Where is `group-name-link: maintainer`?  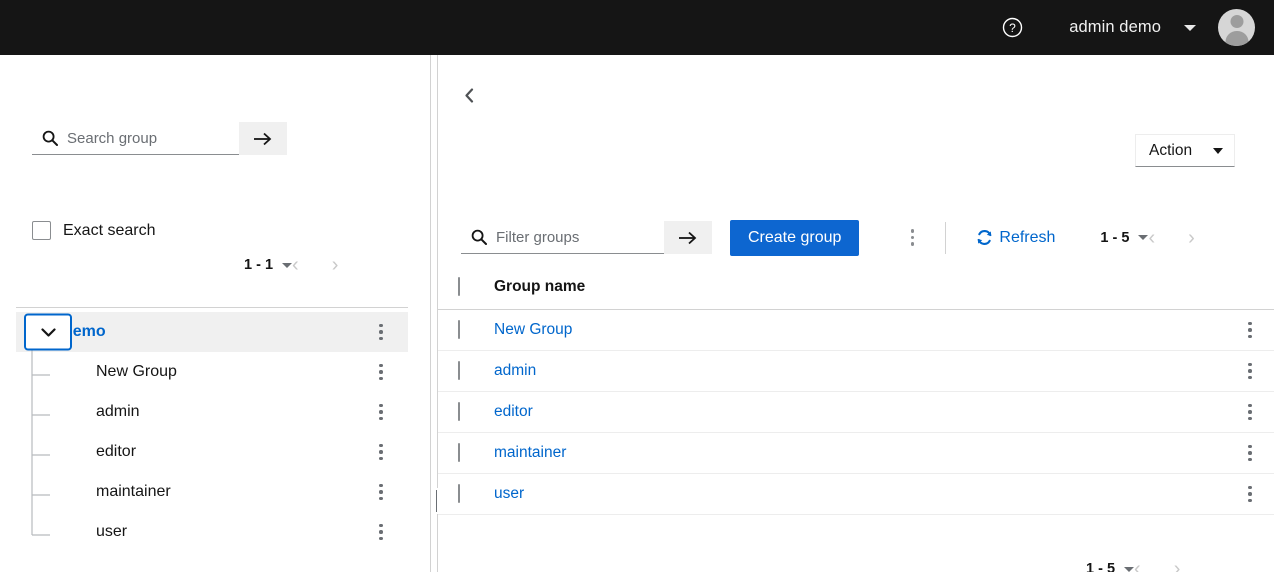 group-name-link: maintainer is located at coordinates (530, 453).